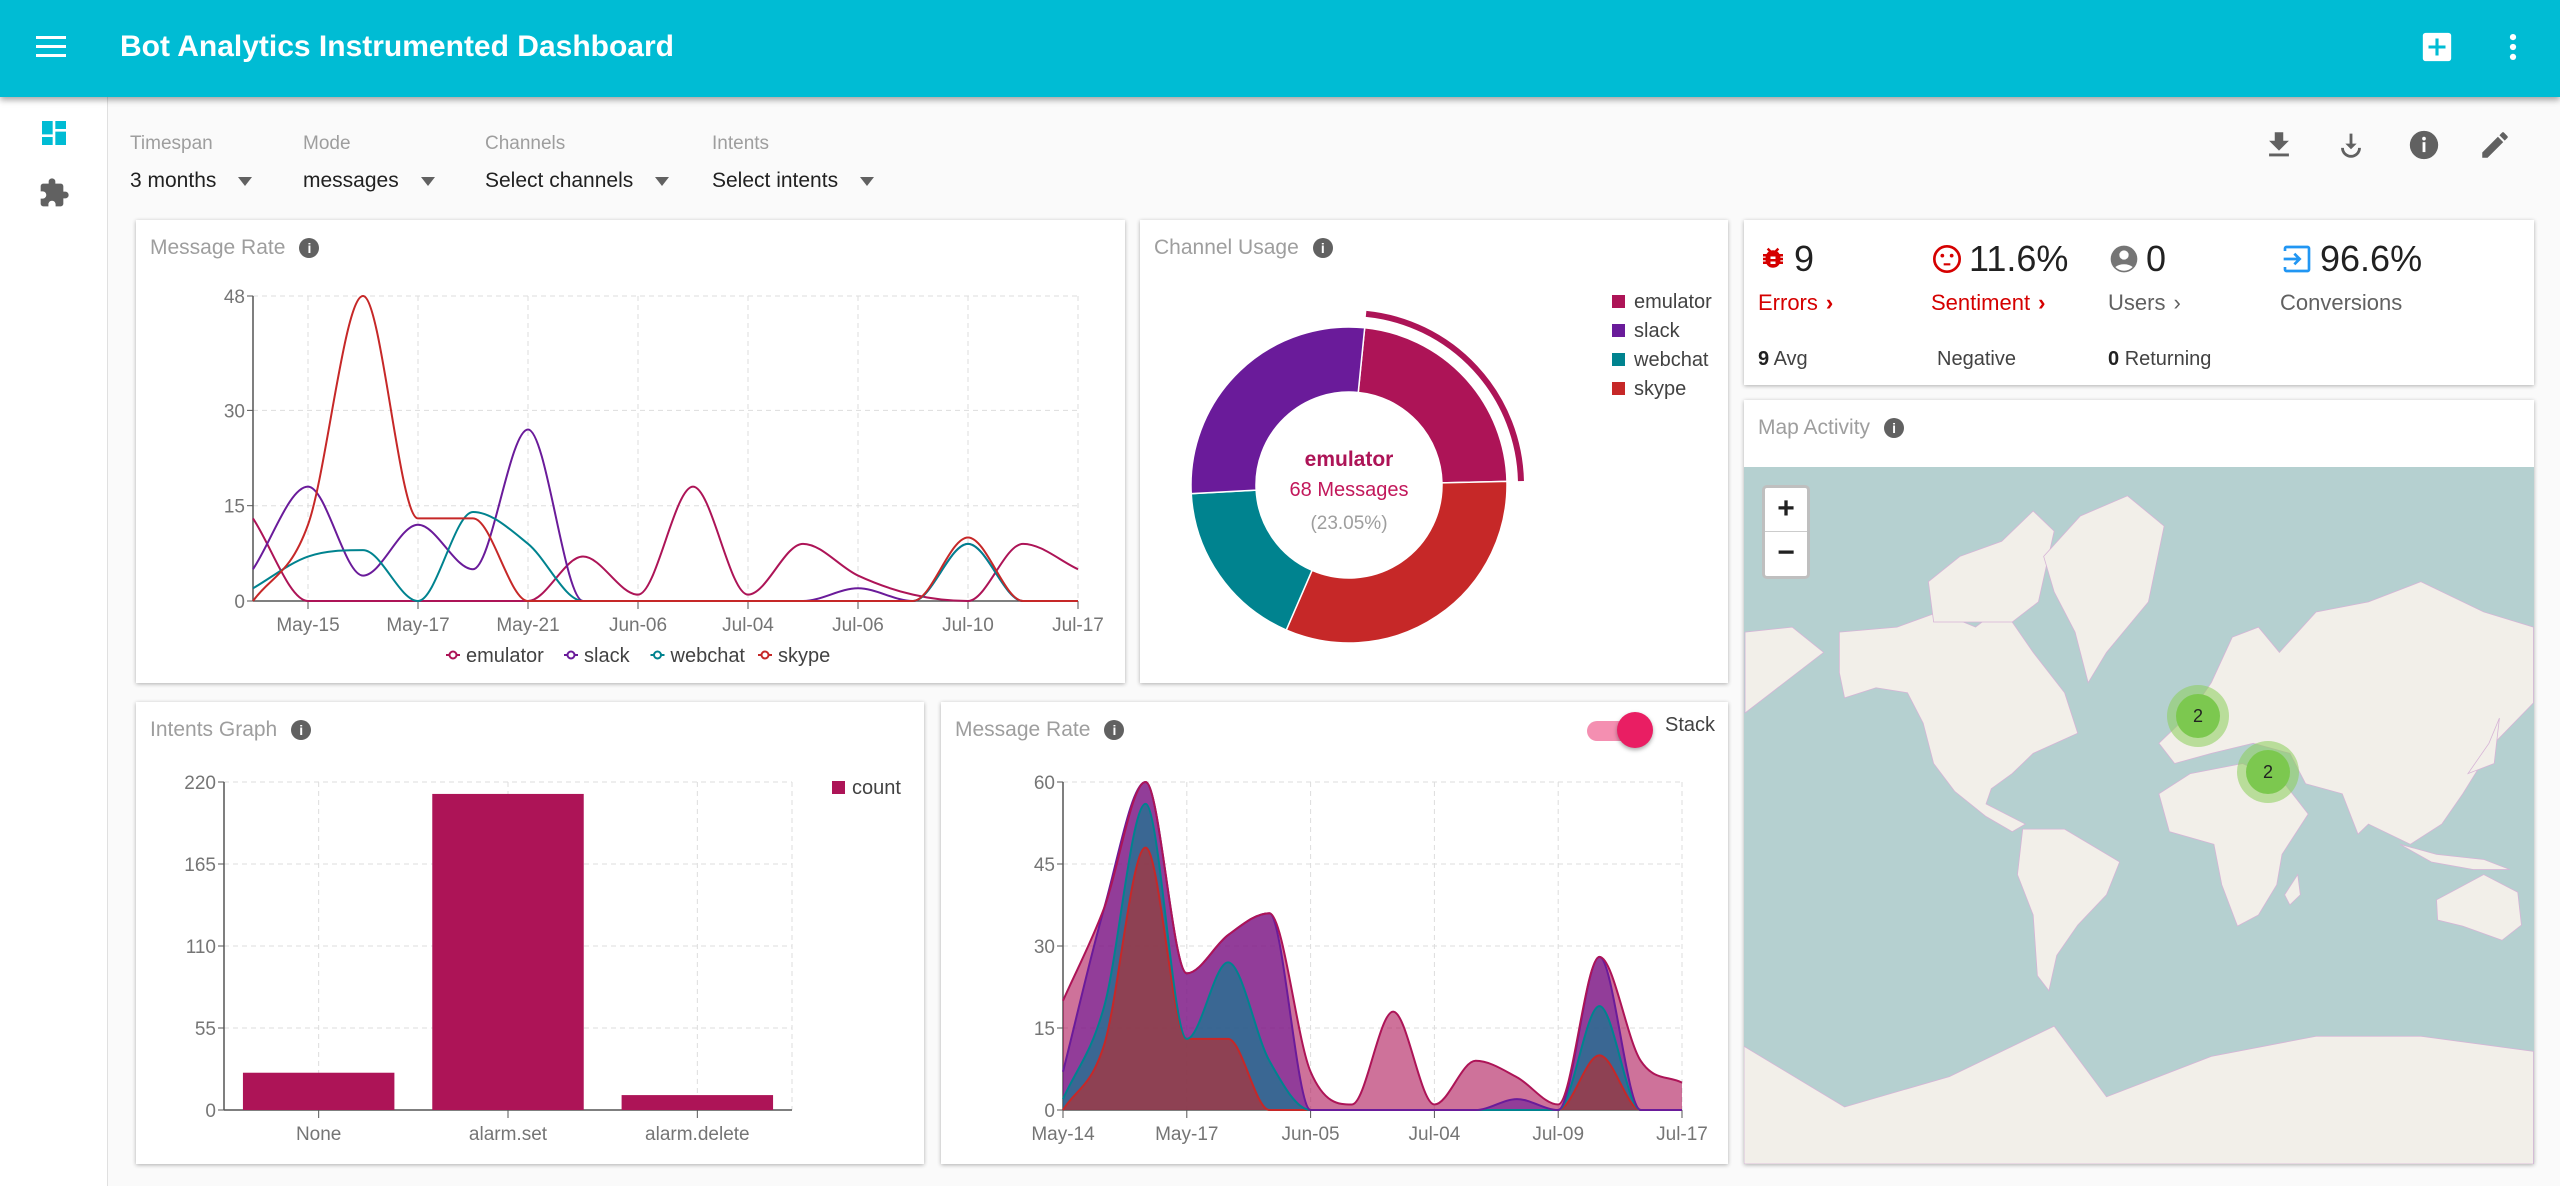 The height and width of the screenshot is (1186, 2560). Describe the element at coordinates (369, 163) in the screenshot. I see `mode-filter: Mode messages` at that location.